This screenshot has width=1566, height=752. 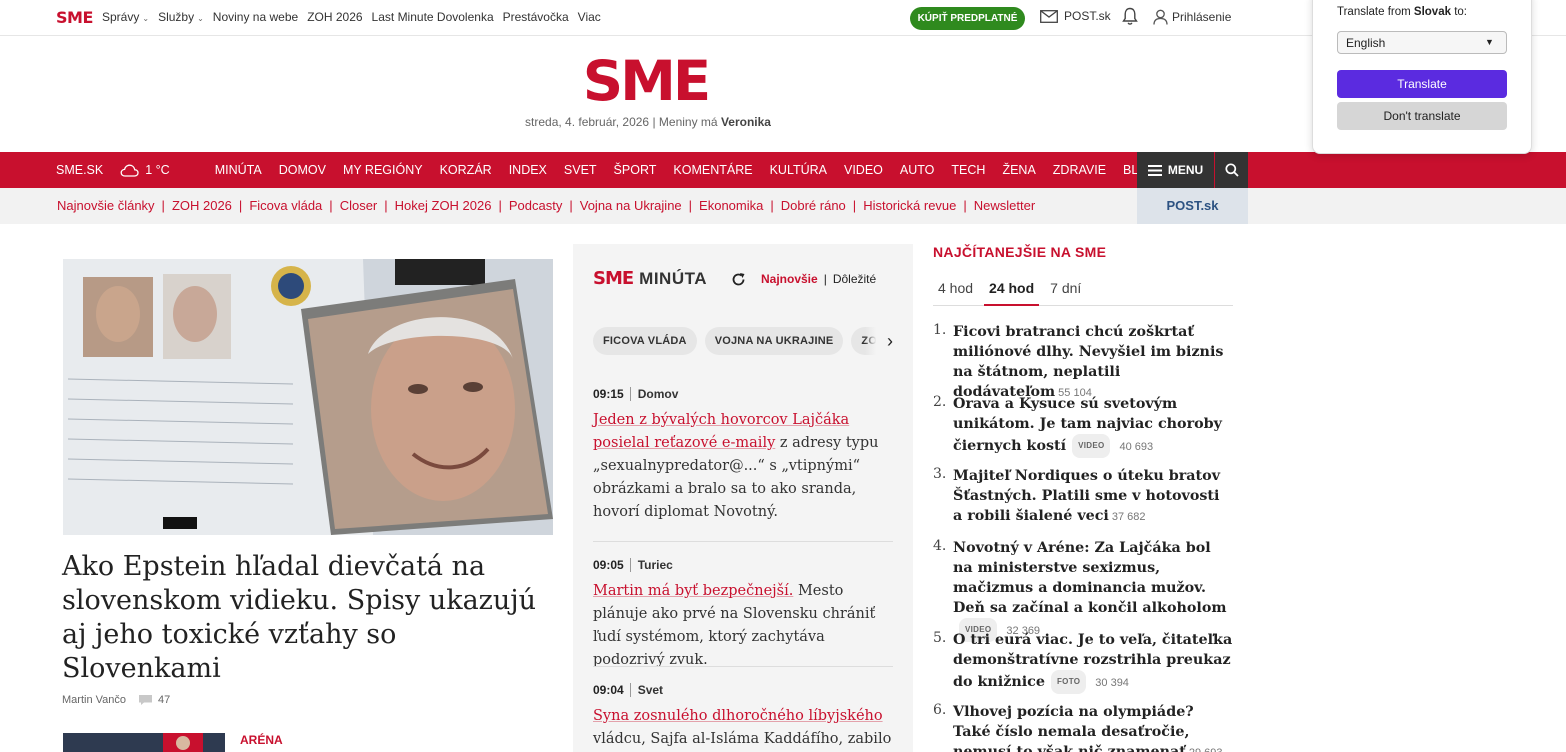 What do you see at coordinates (261, 740) in the screenshot?
I see `secondary-article-section: ARÉNA` at bounding box center [261, 740].